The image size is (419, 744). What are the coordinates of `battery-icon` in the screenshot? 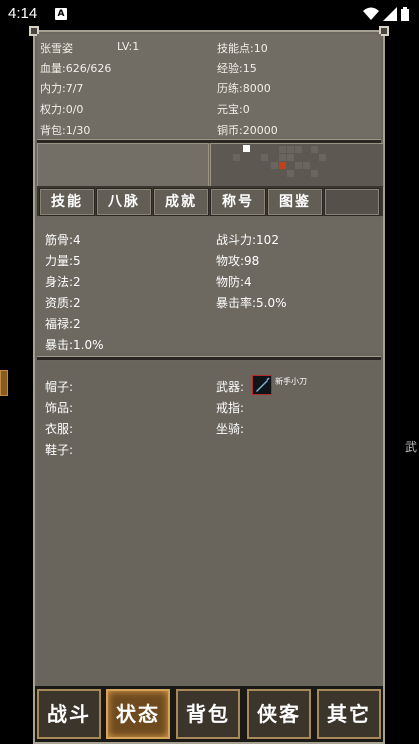 It's located at (405, 14).